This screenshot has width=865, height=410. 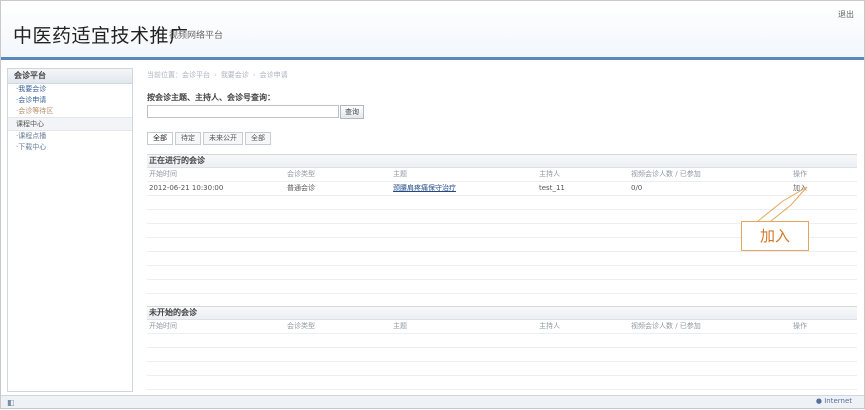 What do you see at coordinates (196, 36) in the screenshot?
I see `brand-subtitle: 视频网络平台` at bounding box center [196, 36].